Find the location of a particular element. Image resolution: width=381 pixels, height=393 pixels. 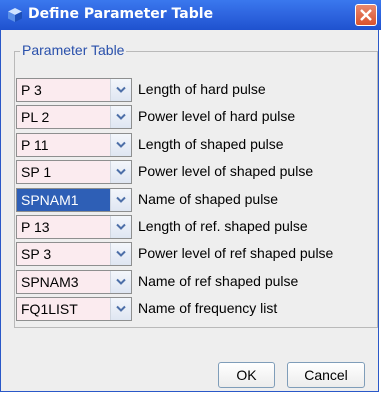

parameter-combo-value: SPNAM1 is located at coordinates (63, 200).